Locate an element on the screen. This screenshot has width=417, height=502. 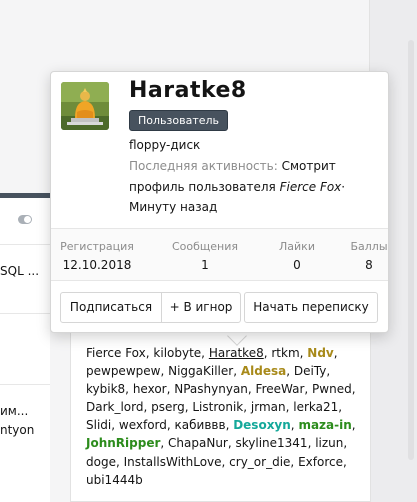
online-user-link: Dark_lord is located at coordinates (115, 407).